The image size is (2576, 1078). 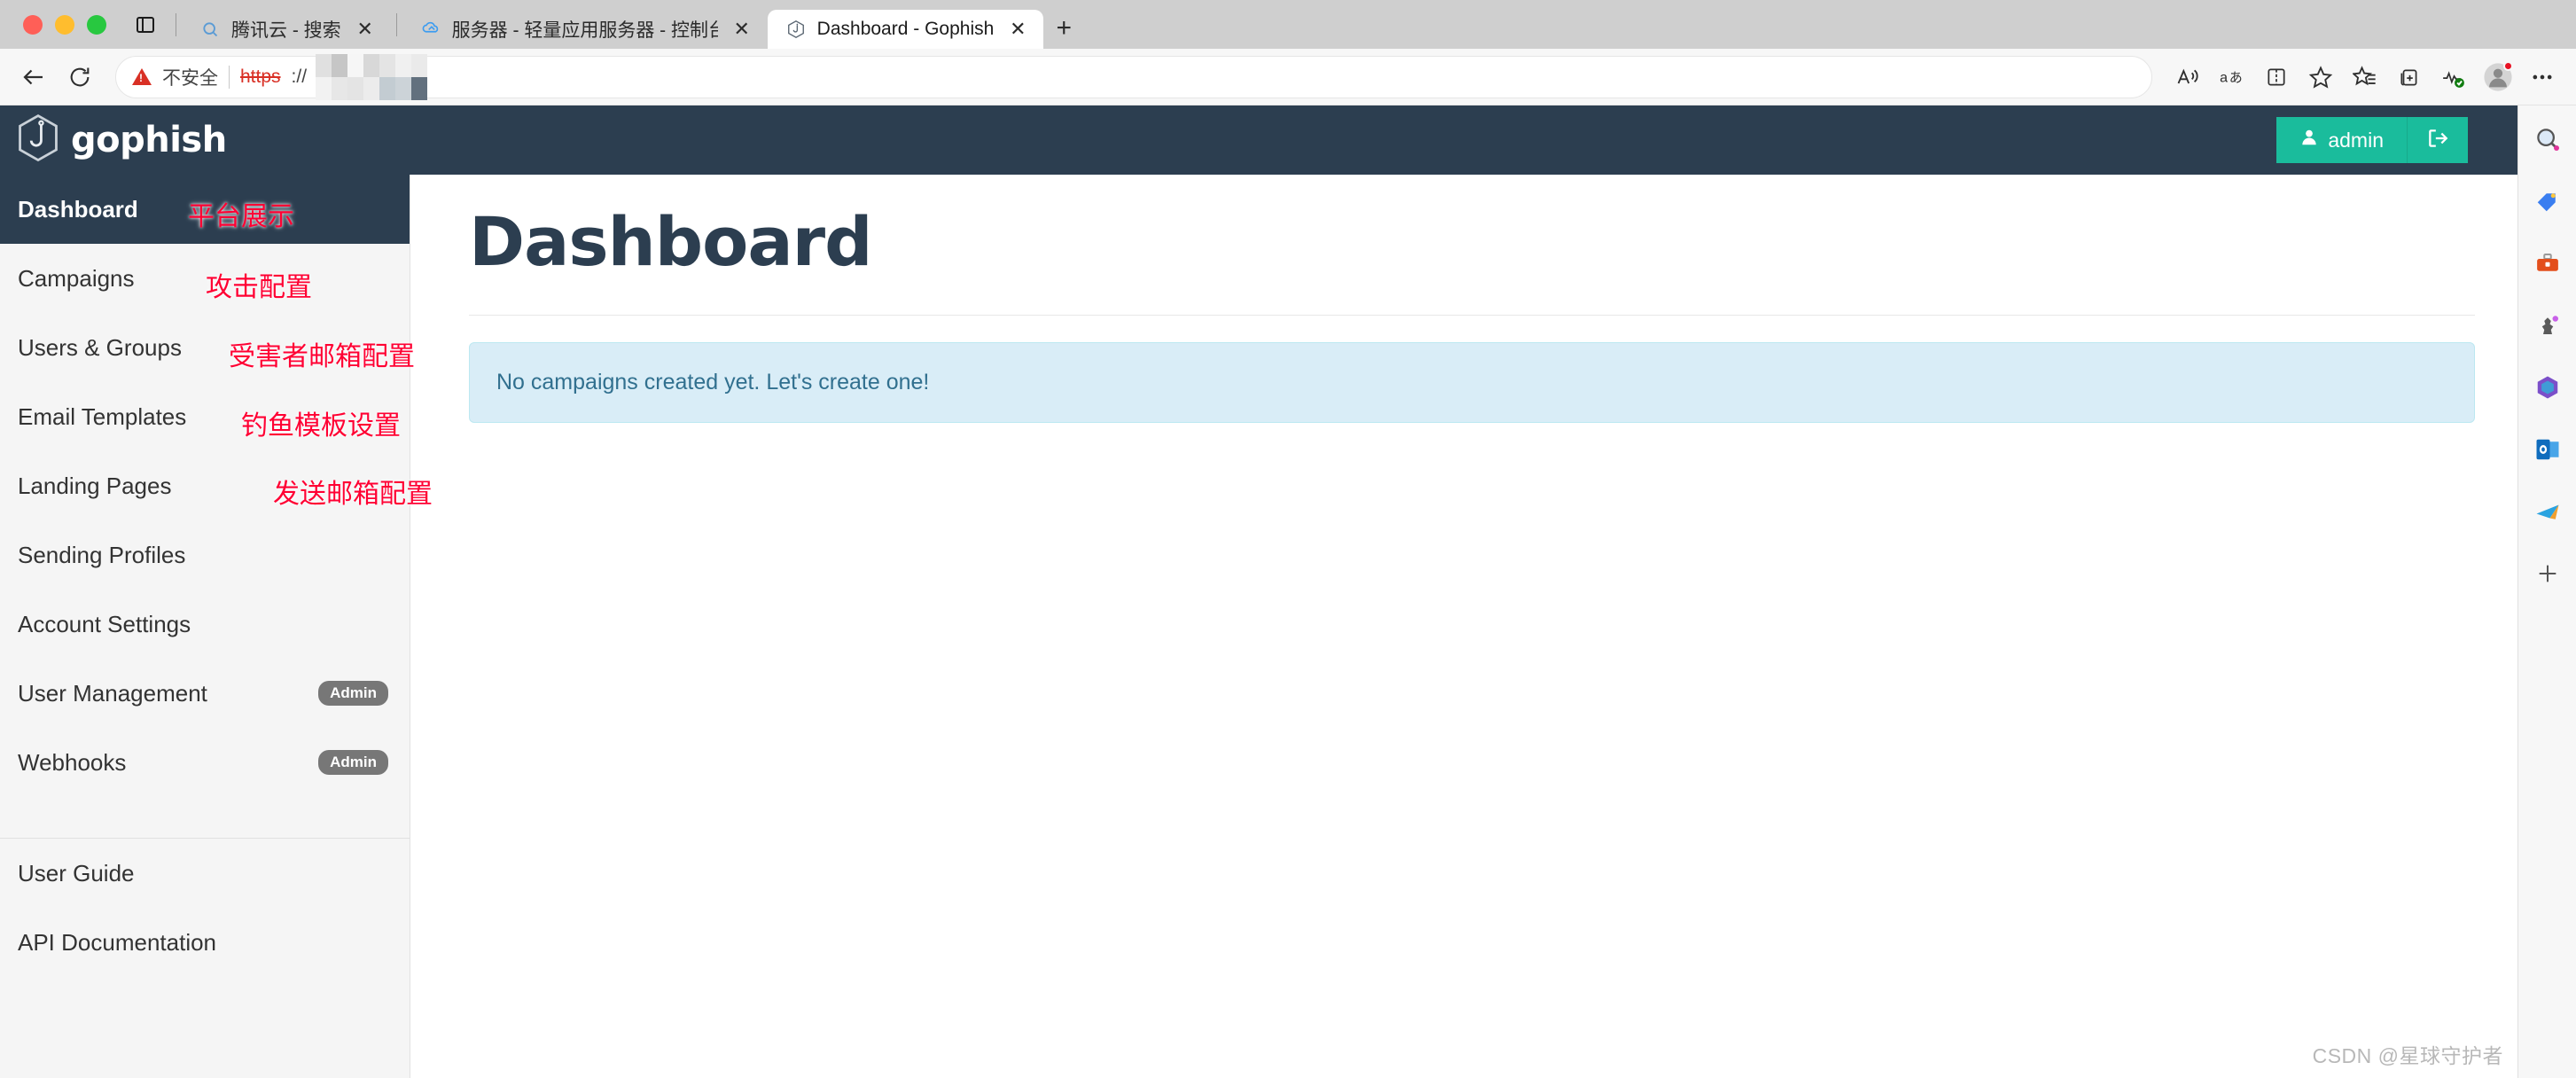 What do you see at coordinates (205, 416) in the screenshot?
I see `sidebar-item-email-templates: Email Templates` at bounding box center [205, 416].